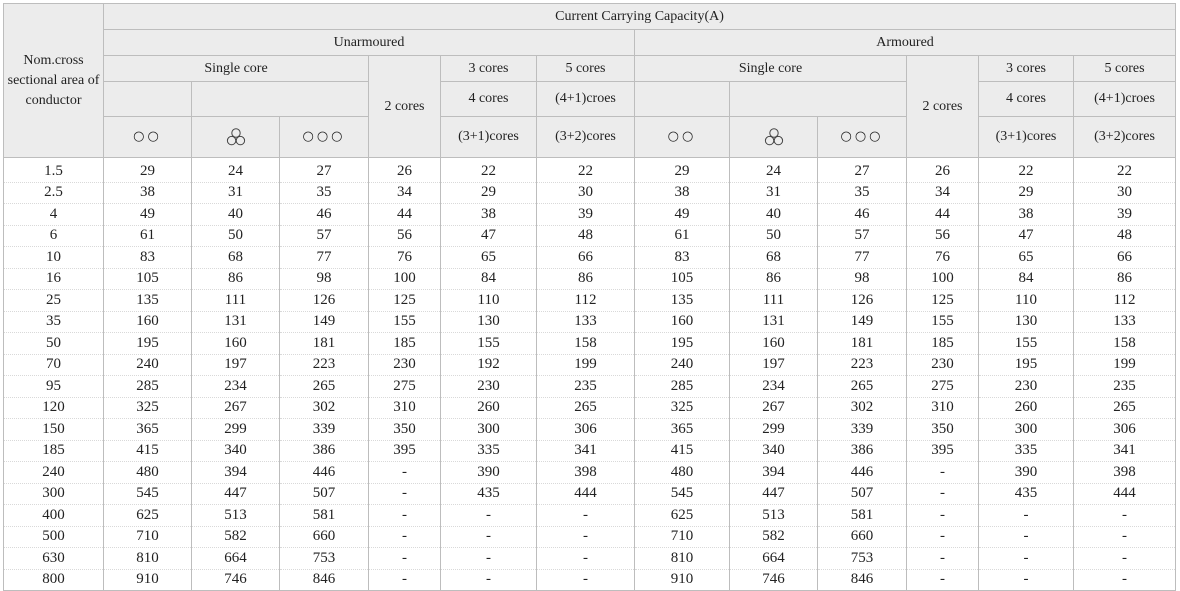 The image size is (1180, 591). What do you see at coordinates (1026, 278) in the screenshot?
I see `capacity-cell: 84` at bounding box center [1026, 278].